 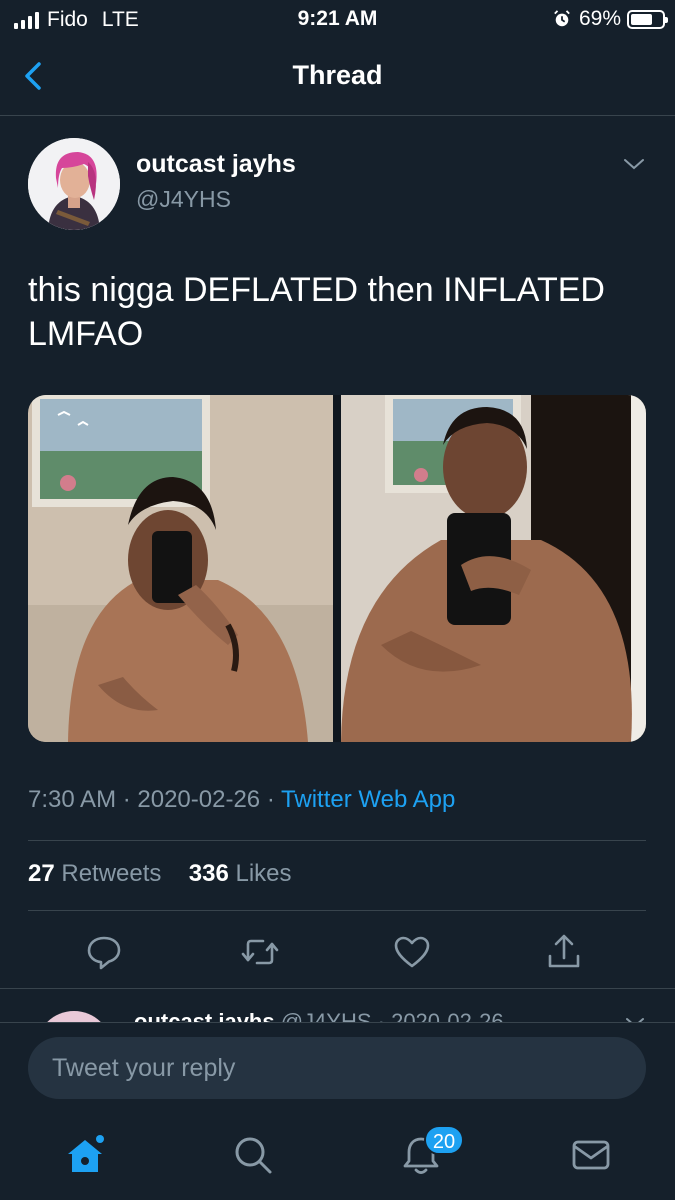 I want to click on messages-icon, so click(x=591, y=1155).